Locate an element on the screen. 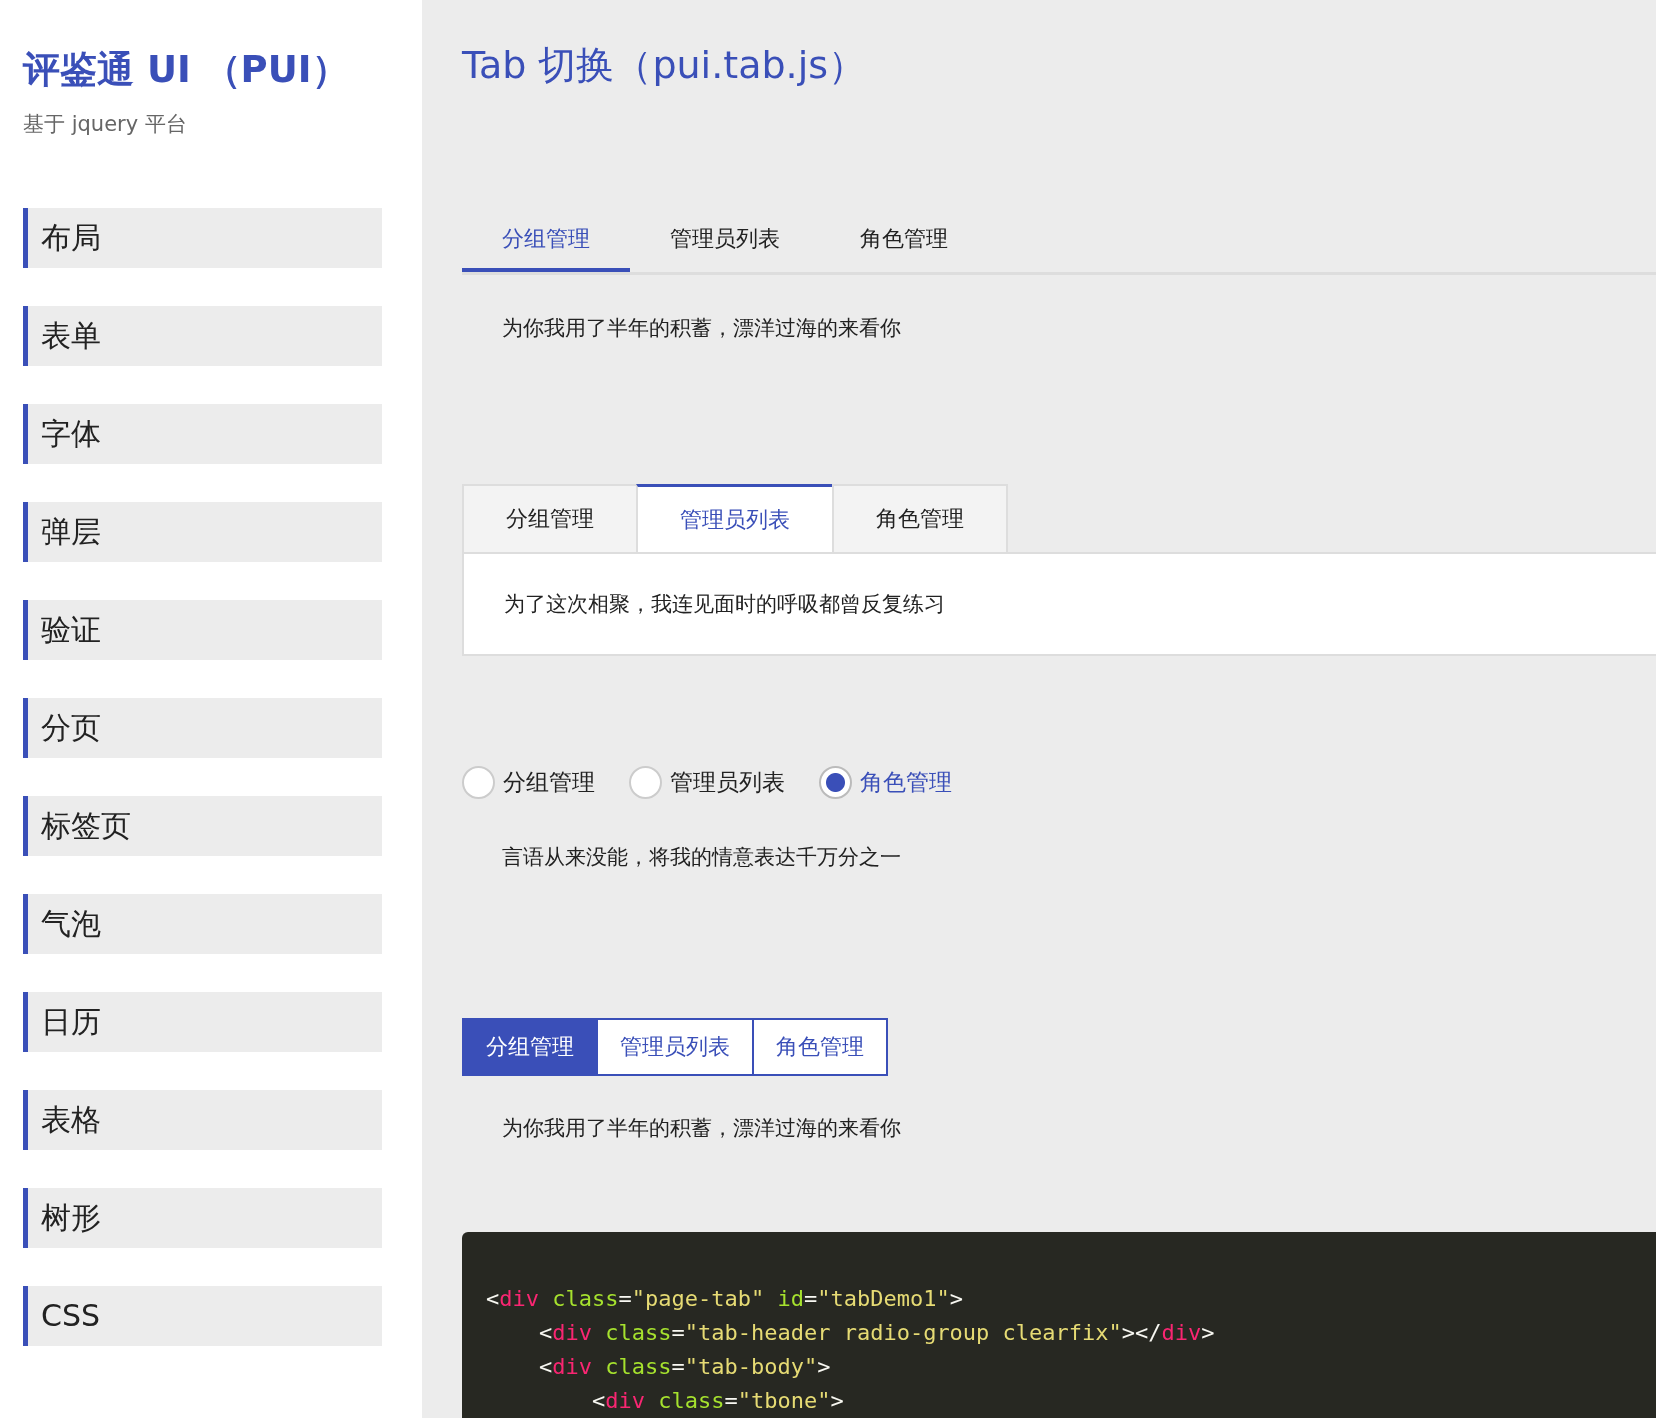  code-line: <div class="tab-body"> is located at coordinates (685, 1367).